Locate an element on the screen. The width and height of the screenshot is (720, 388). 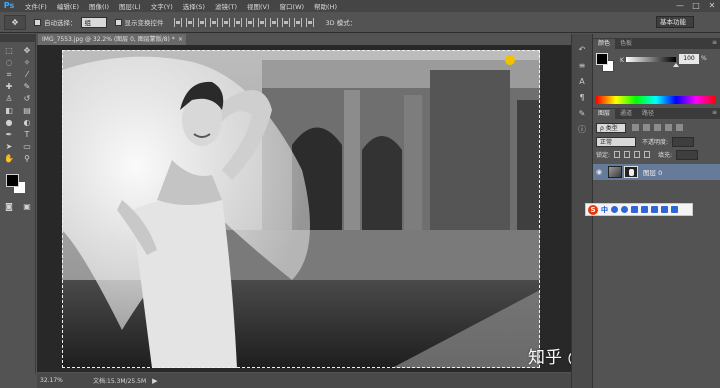
rect-marquee-icon: ⬚ is located at coordinates (9, 51).